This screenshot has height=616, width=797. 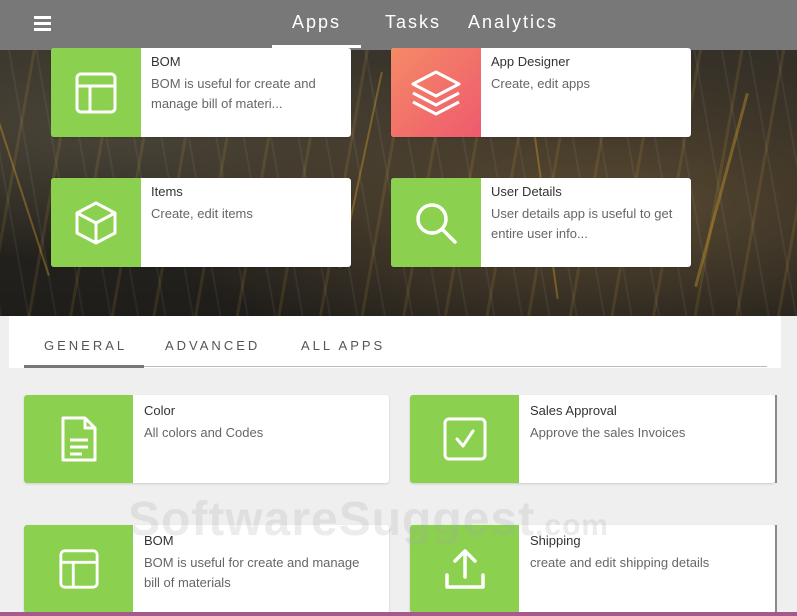 What do you see at coordinates (413, 22) in the screenshot?
I see `nav-tab-tasks: Tasks` at bounding box center [413, 22].